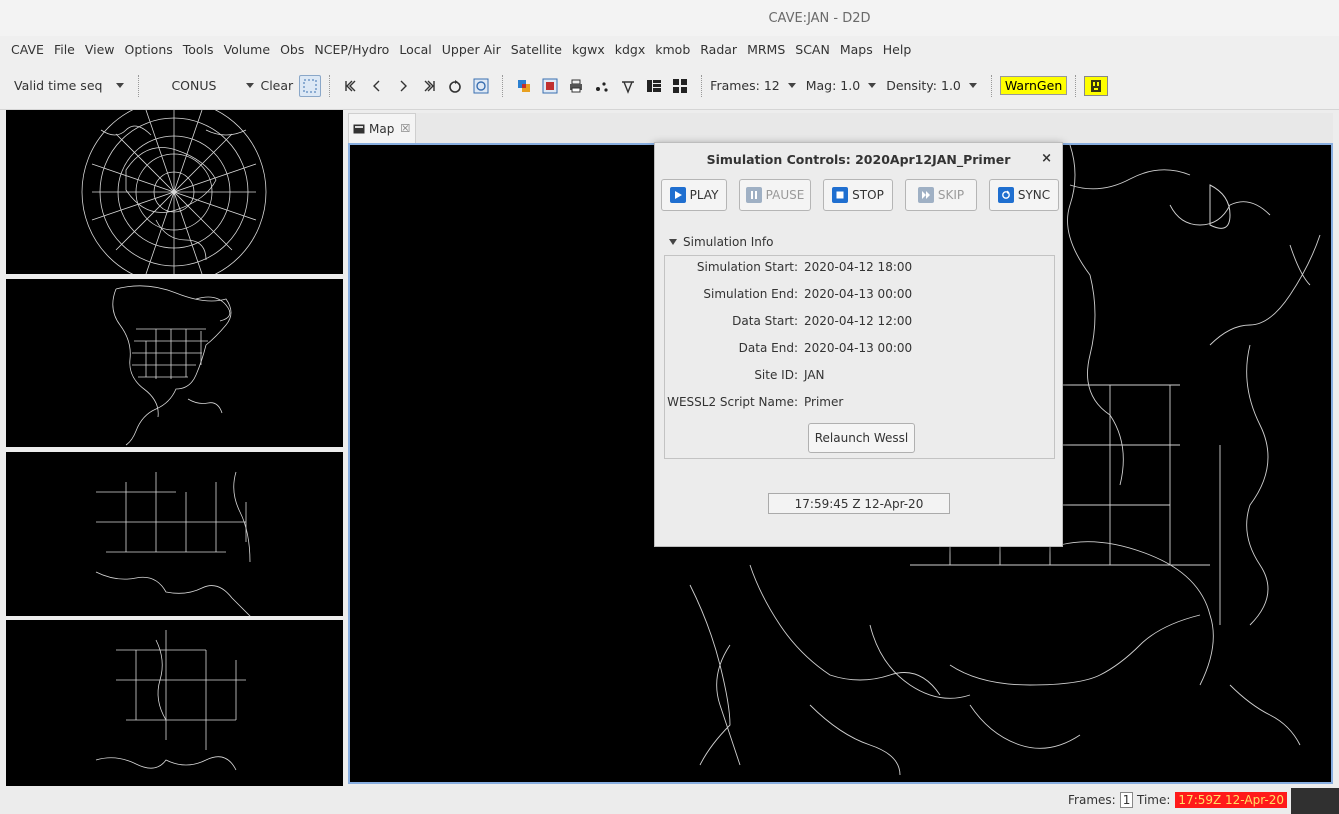  What do you see at coordinates (72, 85) in the screenshot?
I see `time-mode-dropdown: Valid time seq` at bounding box center [72, 85].